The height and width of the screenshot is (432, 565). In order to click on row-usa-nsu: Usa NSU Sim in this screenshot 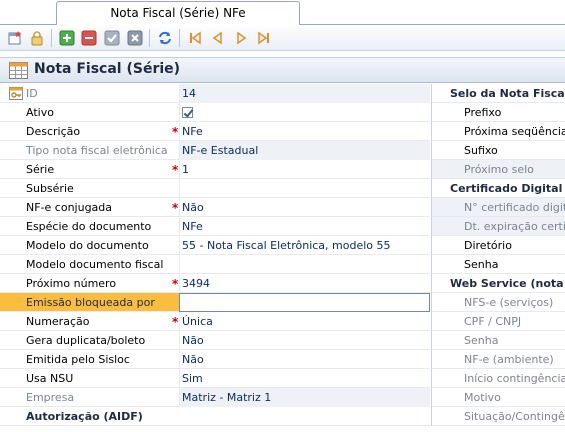, I will do `click(215, 378)`.